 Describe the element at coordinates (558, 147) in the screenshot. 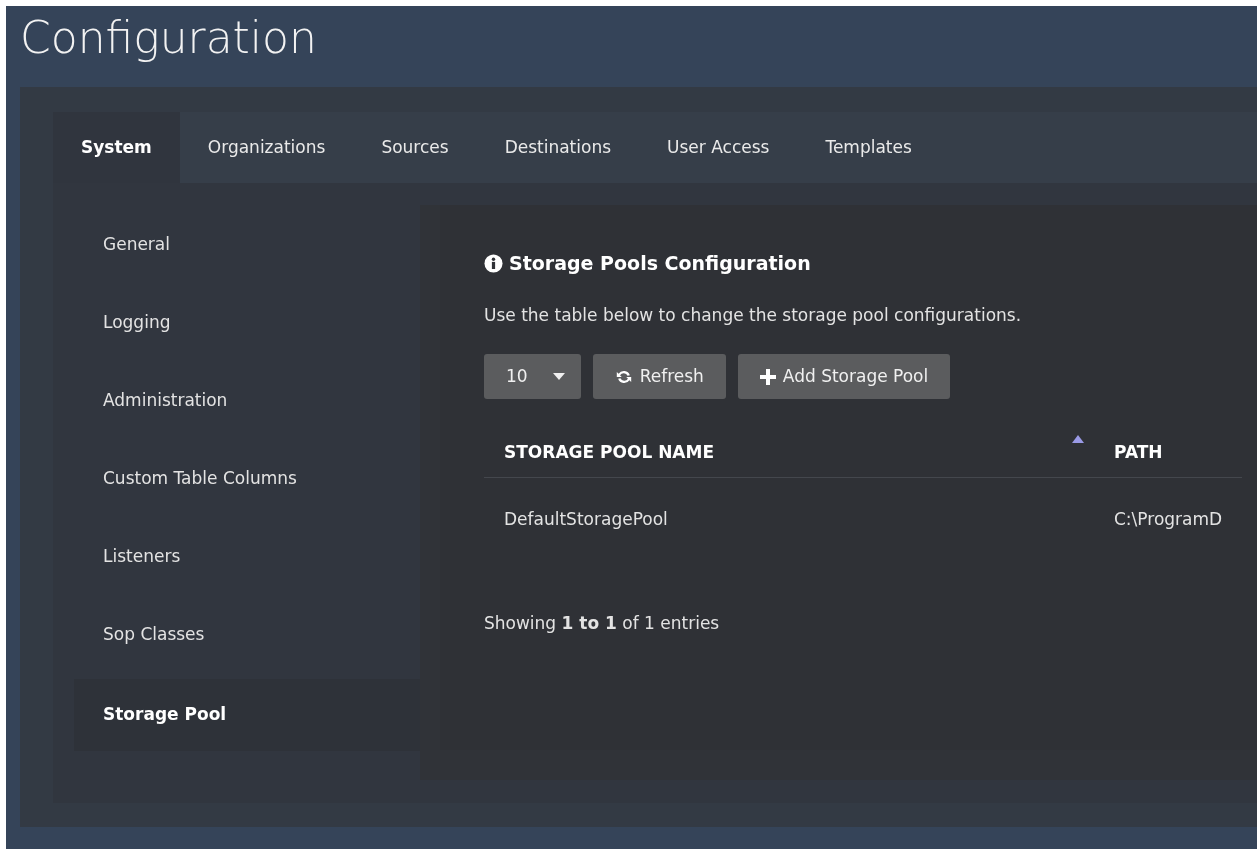

I see `tab: Destinations` at that location.